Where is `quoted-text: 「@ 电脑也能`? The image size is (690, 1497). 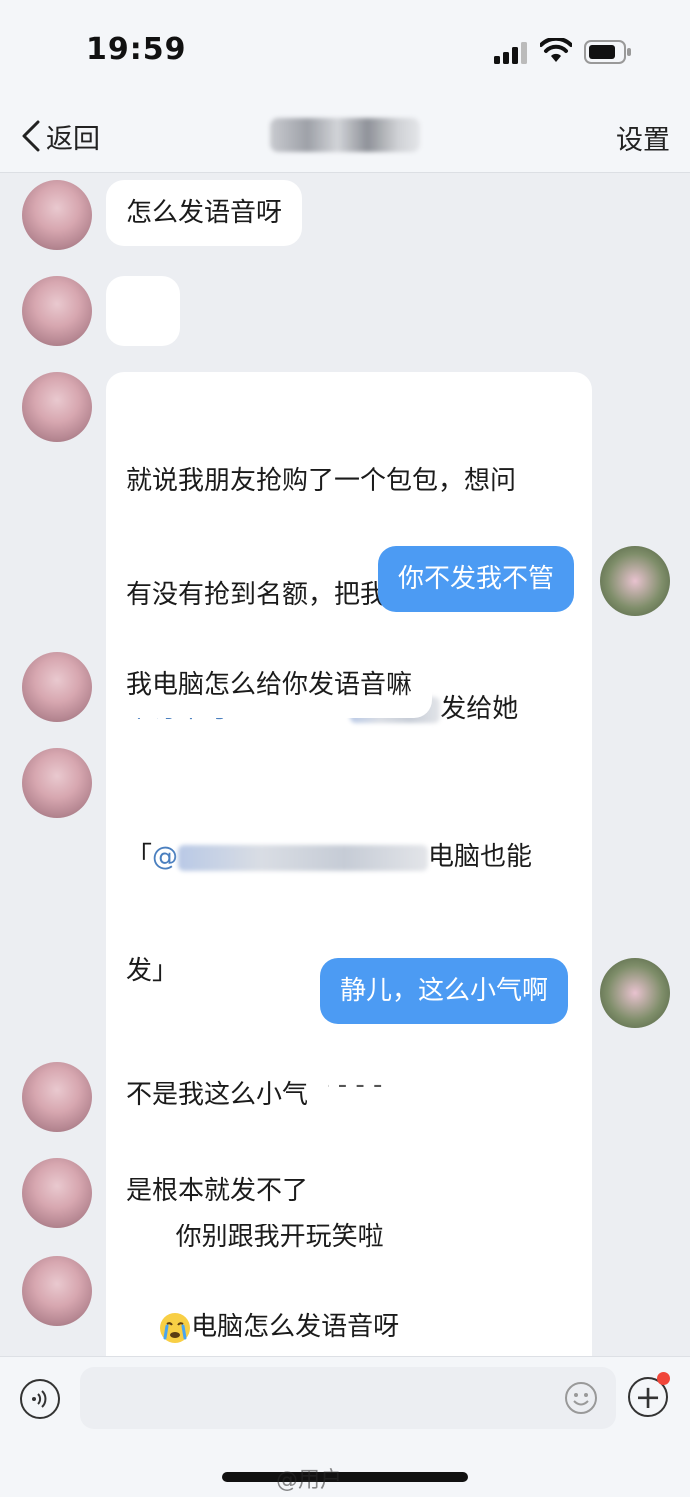
quoted-text: 「@ 电脑也能 is located at coordinates (329, 857).